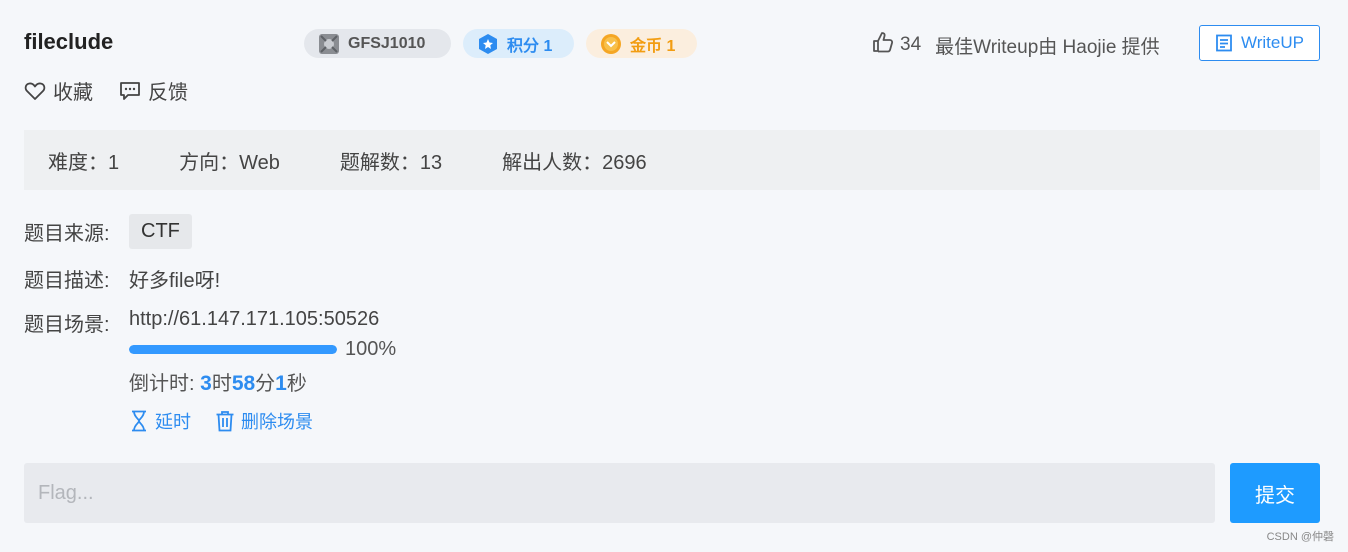  I want to click on favorite-label: 收藏, so click(73, 93).